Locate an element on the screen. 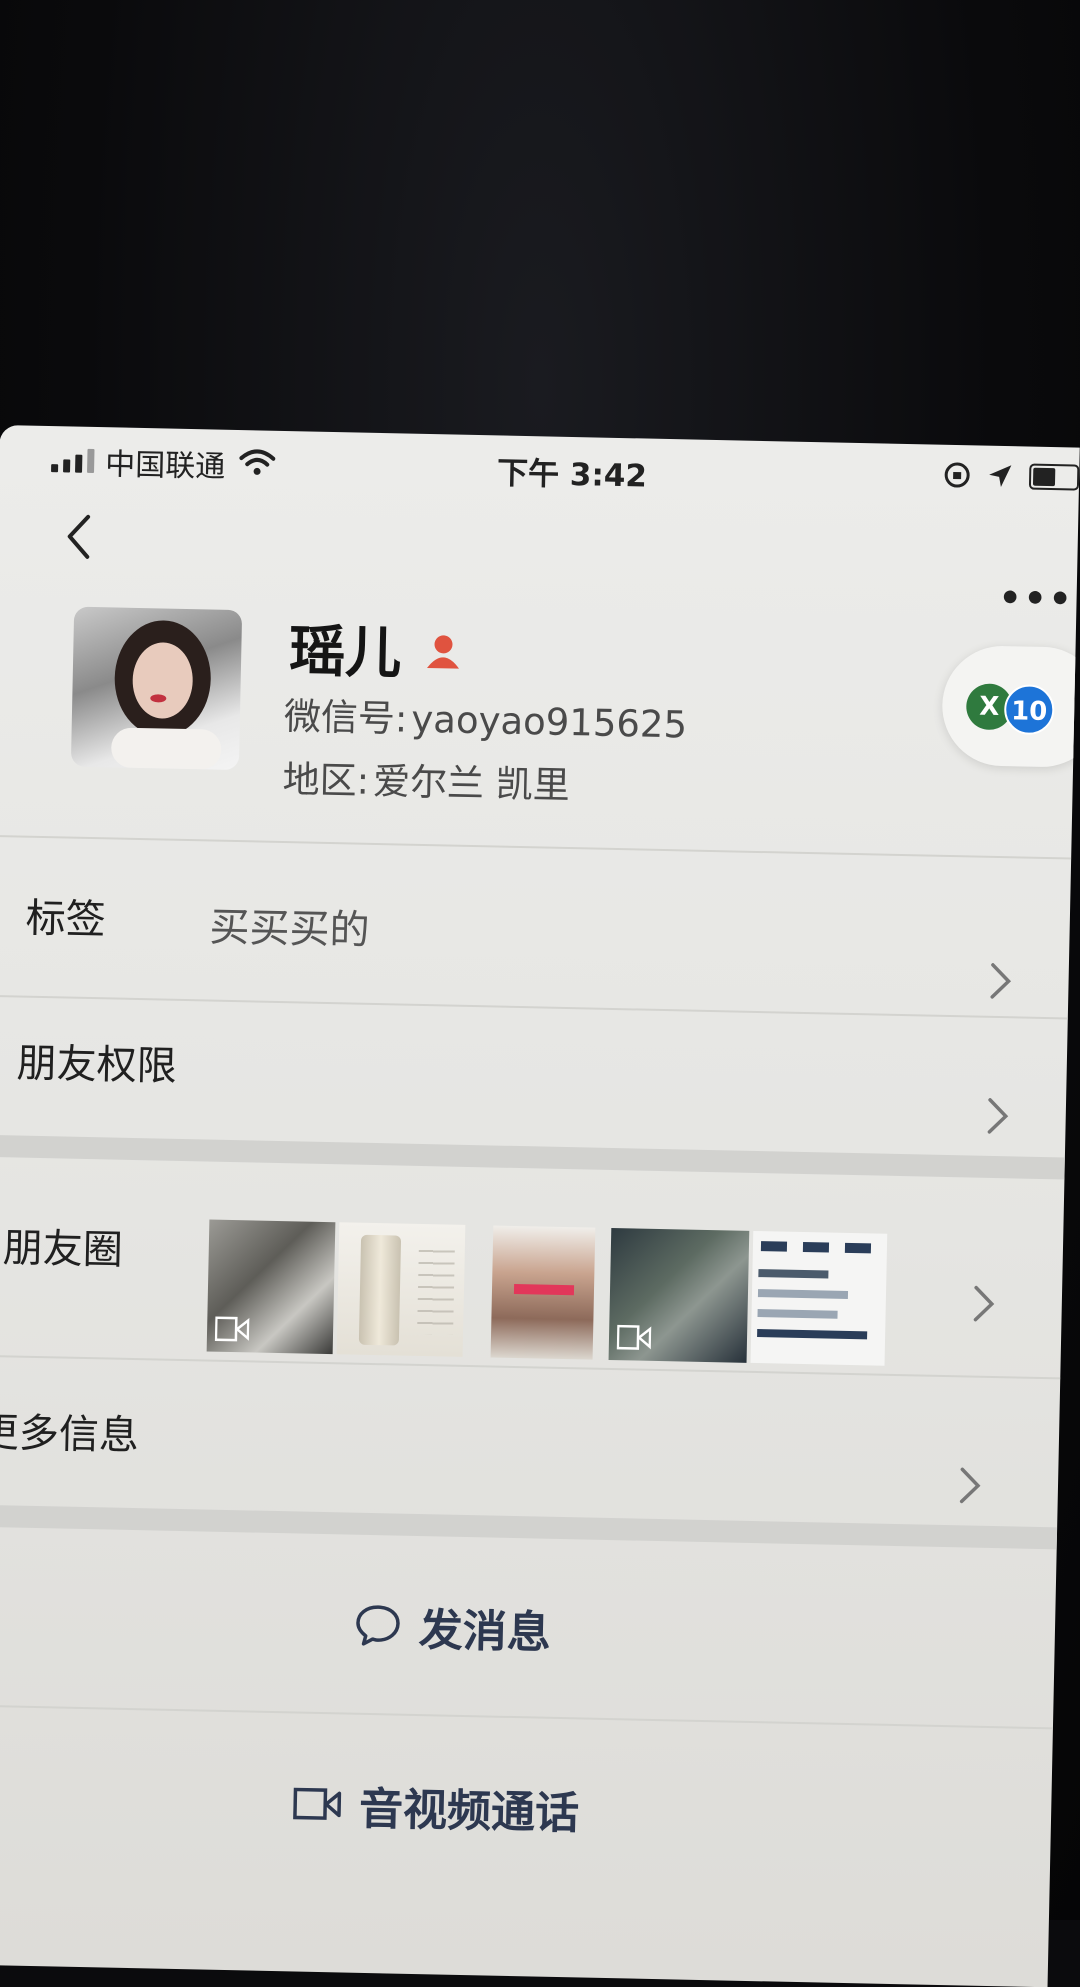  action-divider is located at coordinates (526, 1717).